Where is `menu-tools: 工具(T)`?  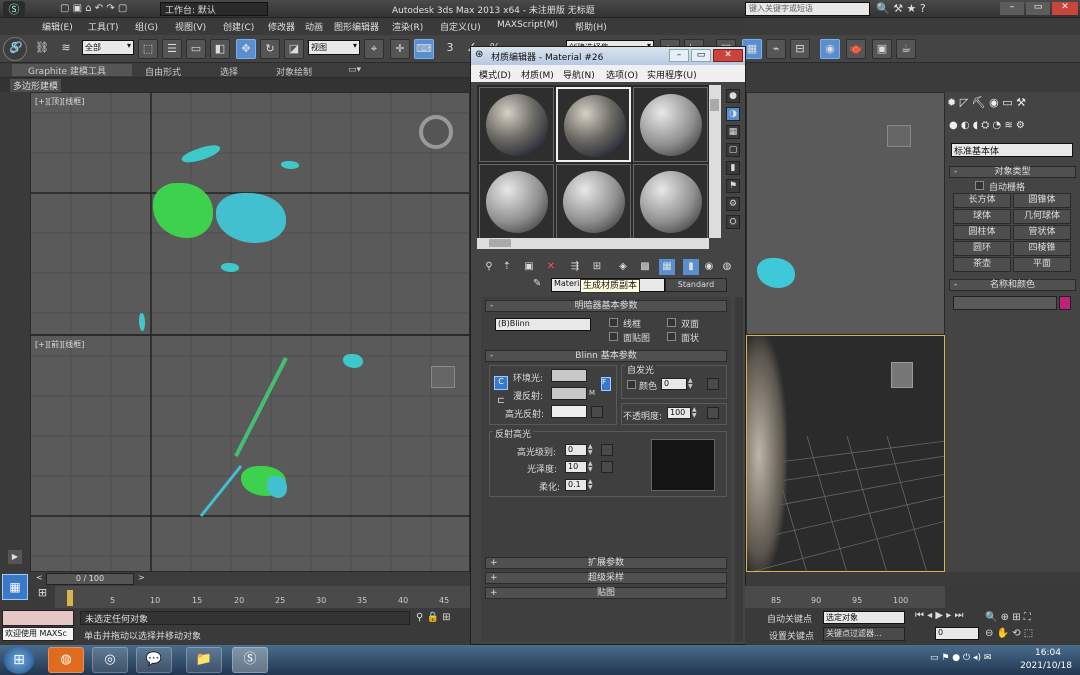
menu-tools: 工具(T) is located at coordinates (103, 26).